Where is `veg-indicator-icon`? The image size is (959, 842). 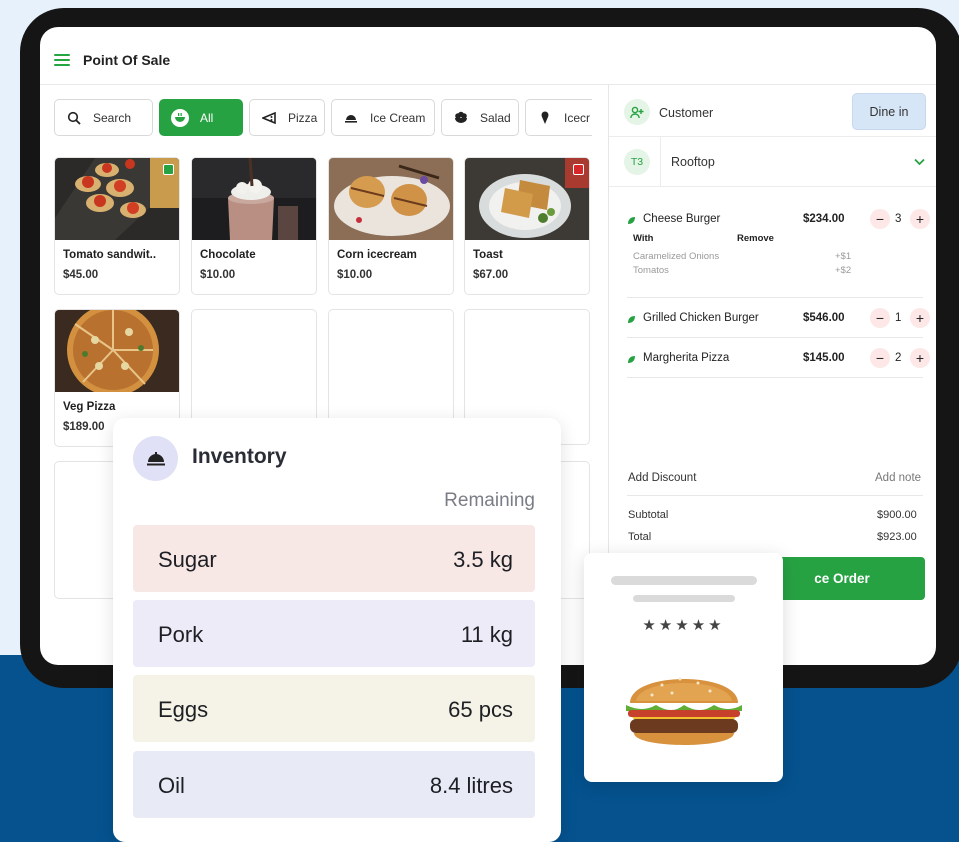
veg-indicator-icon is located at coordinates (168, 169).